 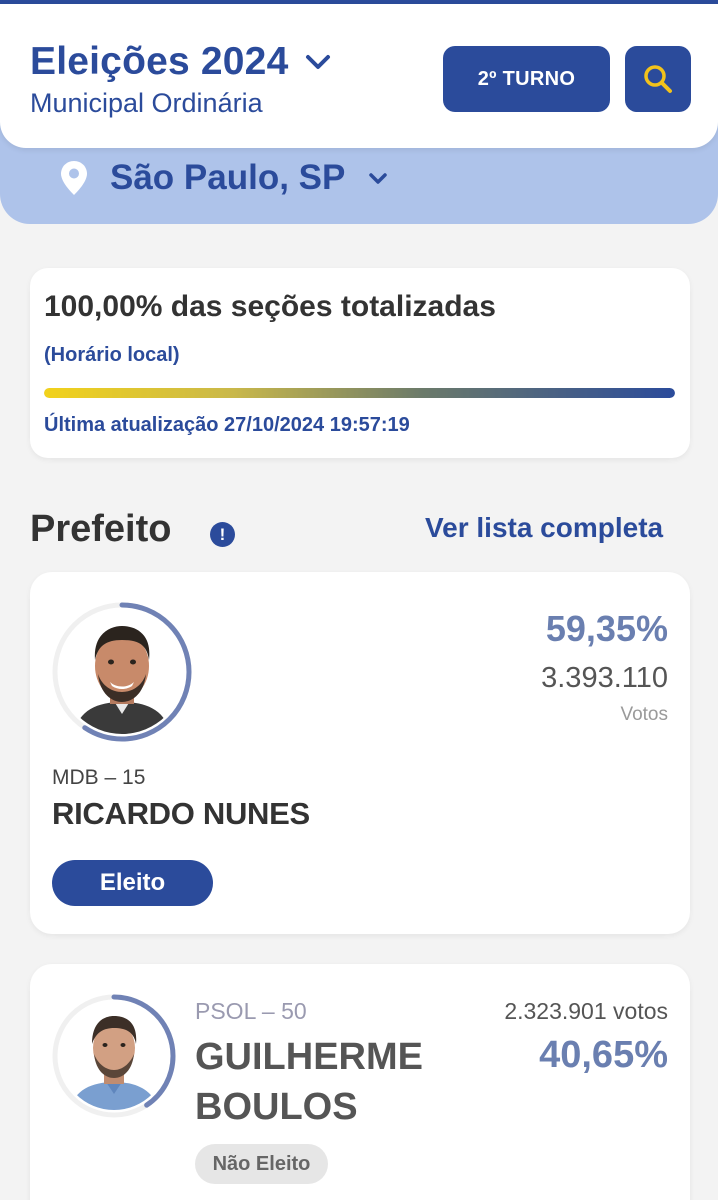 What do you see at coordinates (251, 1011) in the screenshot?
I see `candidate-party: PSOL – 50` at bounding box center [251, 1011].